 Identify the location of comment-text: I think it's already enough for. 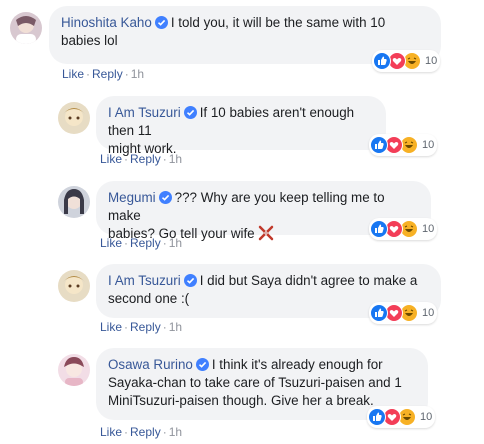
(297, 364).